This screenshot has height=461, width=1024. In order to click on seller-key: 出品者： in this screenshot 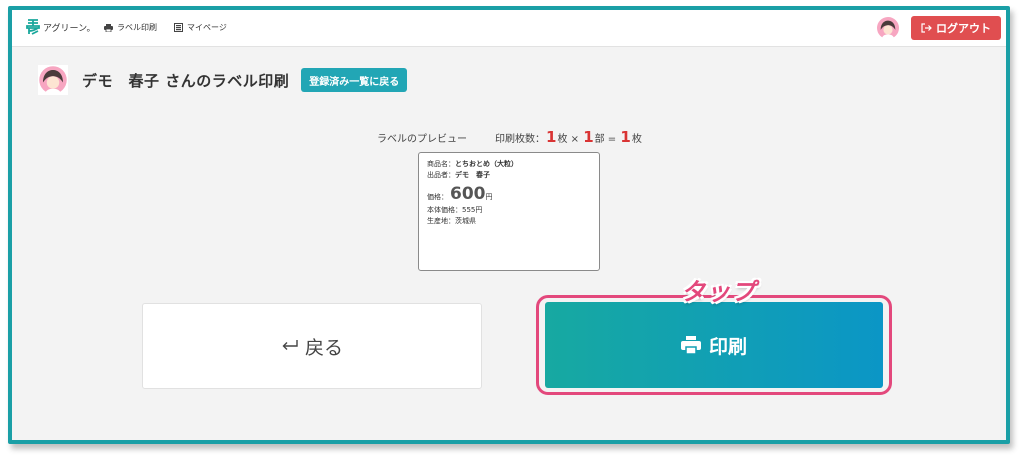, I will do `click(441, 175)`.